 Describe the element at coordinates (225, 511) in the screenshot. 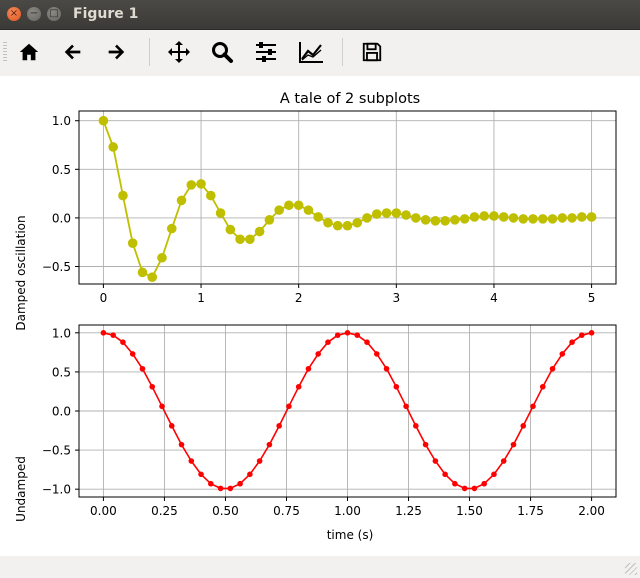

I see `x-tick-label: 0.50` at that location.